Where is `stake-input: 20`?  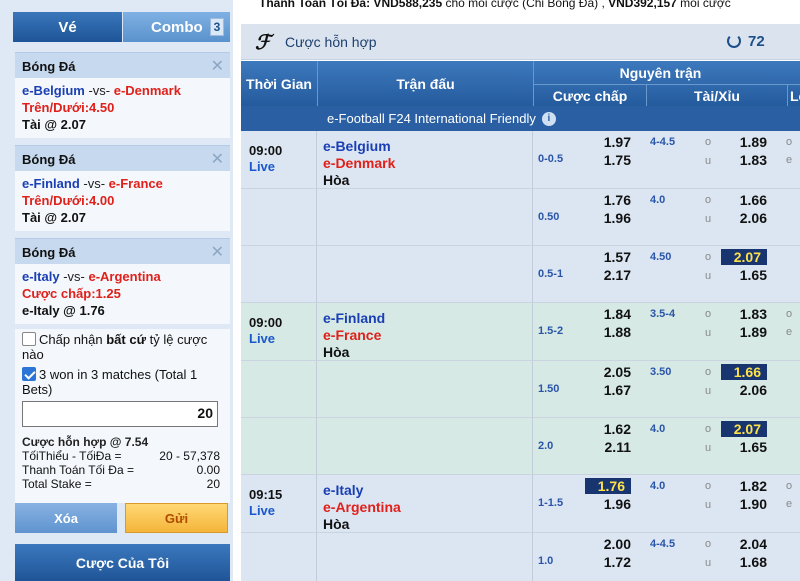
stake-input: 20 is located at coordinates (120, 414).